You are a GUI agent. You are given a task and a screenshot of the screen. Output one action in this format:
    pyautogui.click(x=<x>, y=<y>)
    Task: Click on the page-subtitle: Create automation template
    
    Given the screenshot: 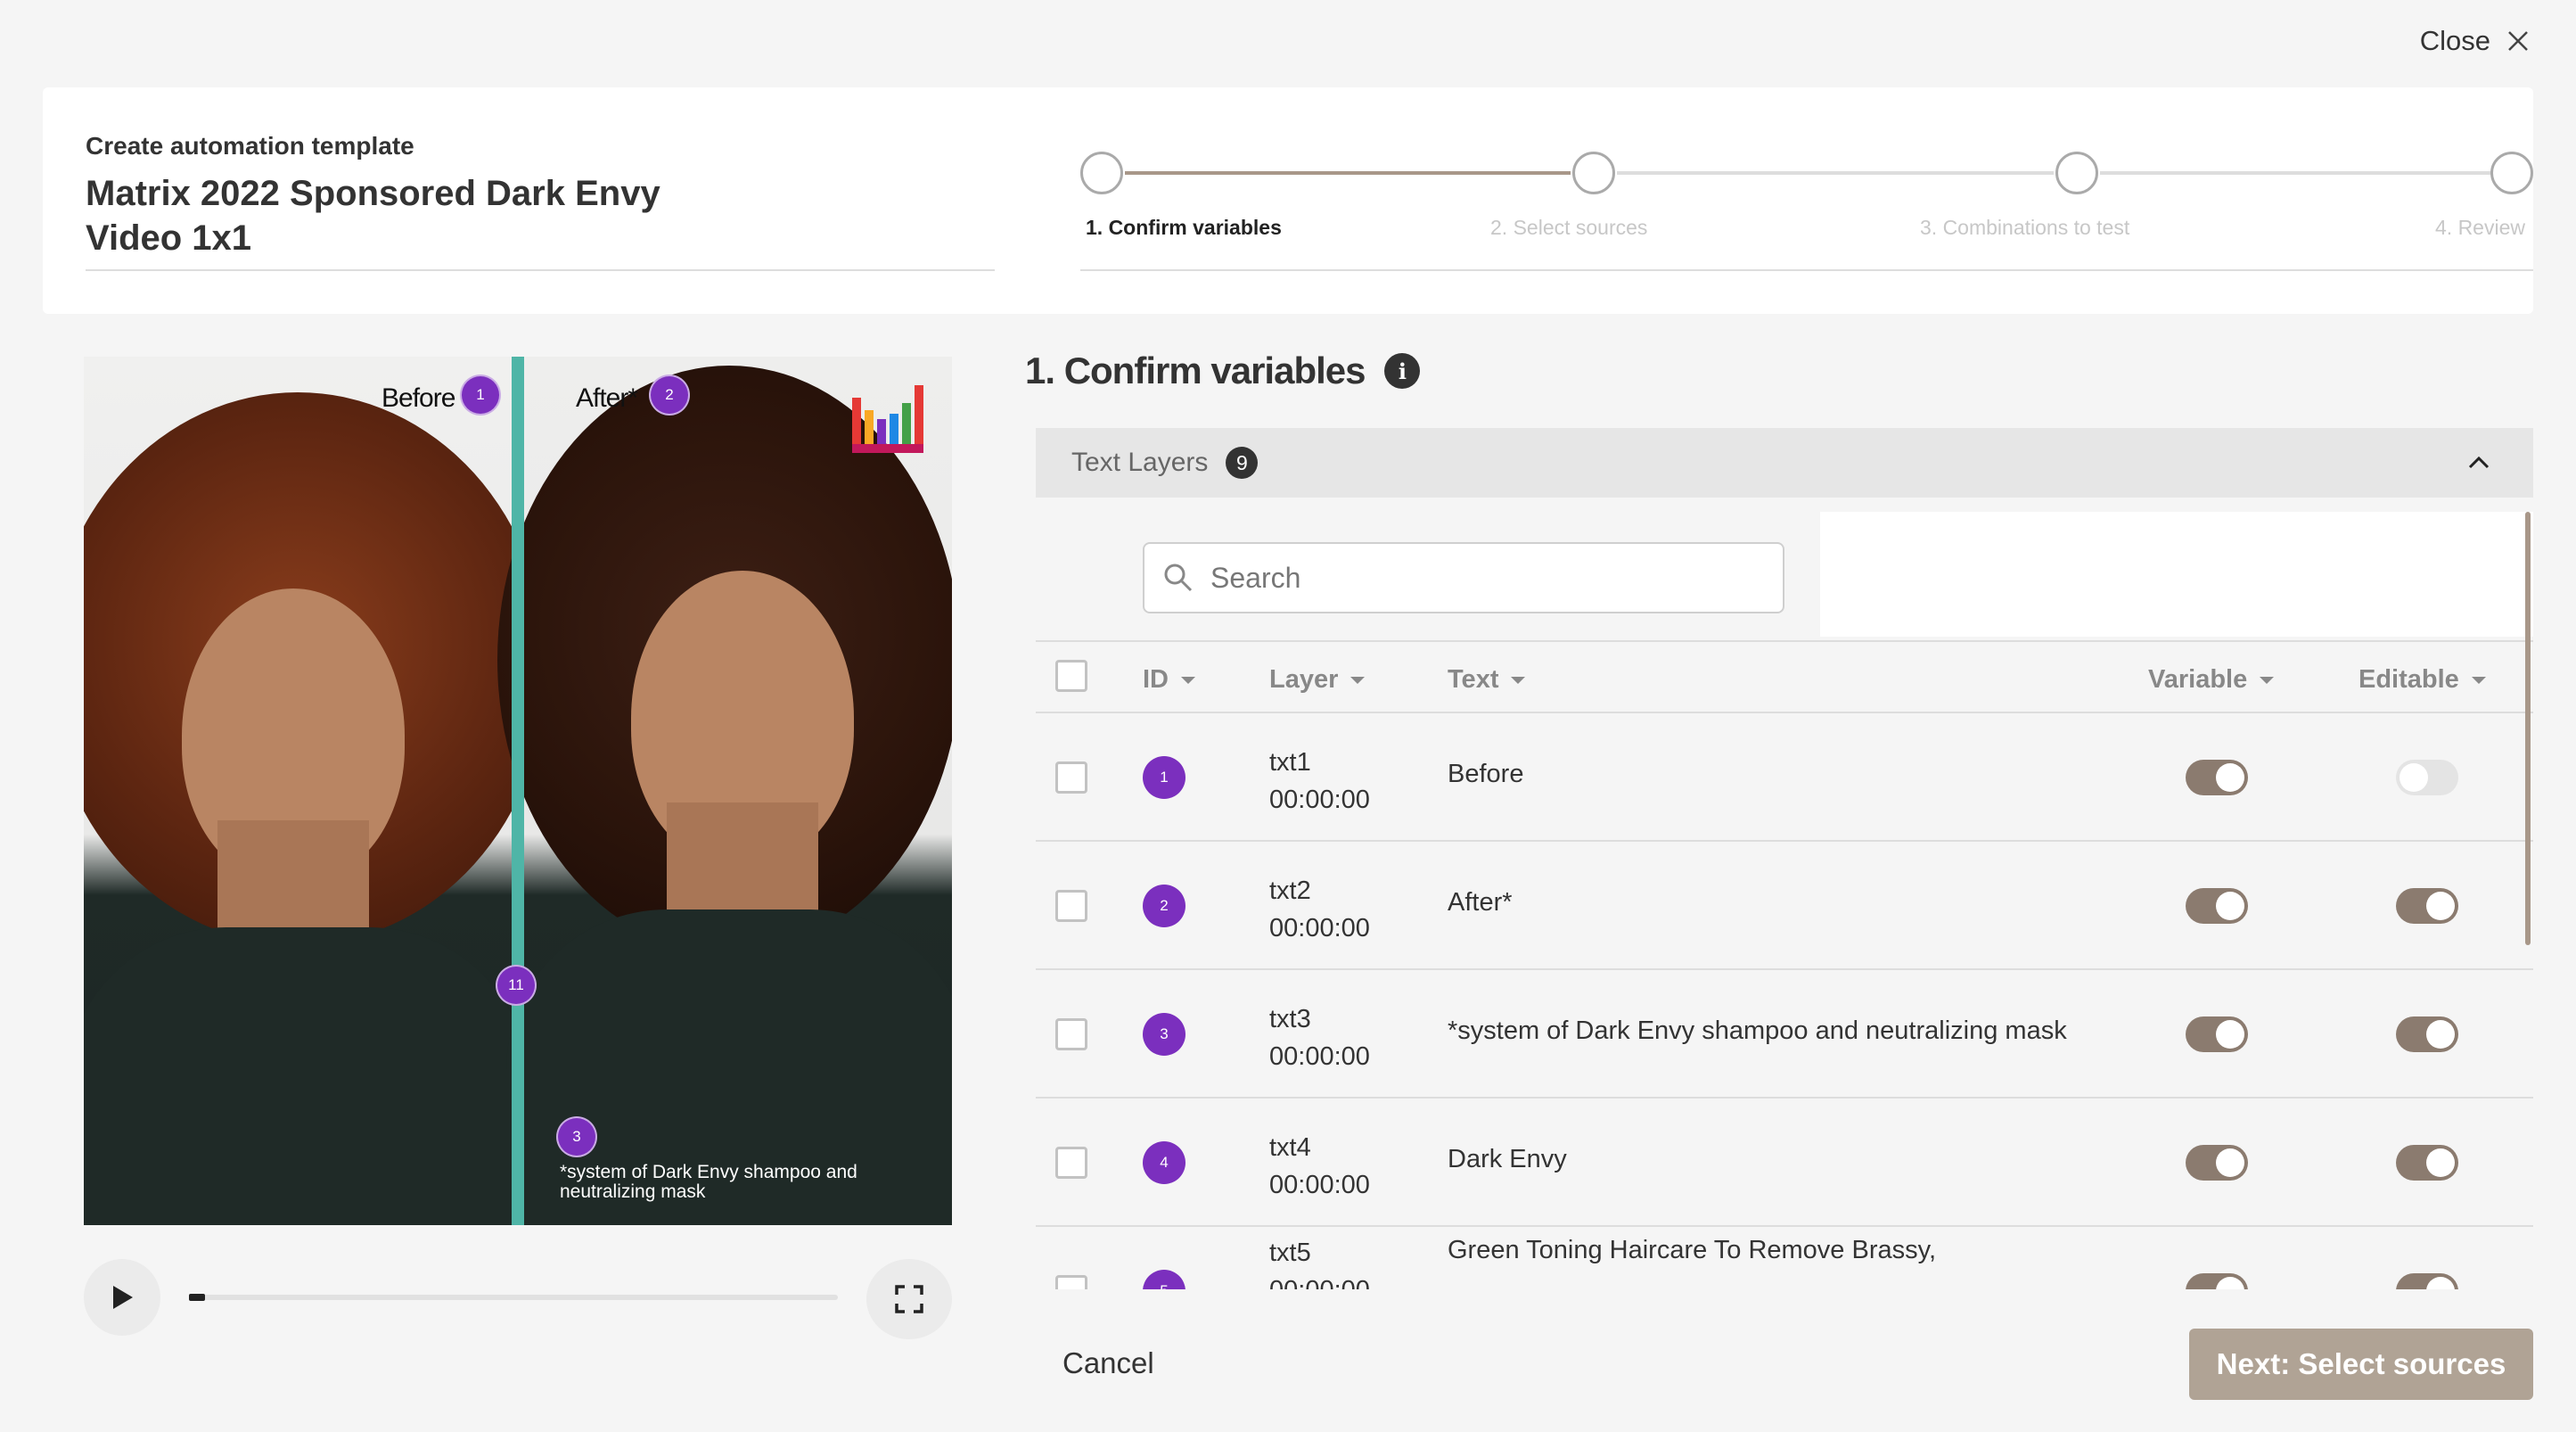 What is the action you would take?
    pyautogui.click(x=250, y=146)
    